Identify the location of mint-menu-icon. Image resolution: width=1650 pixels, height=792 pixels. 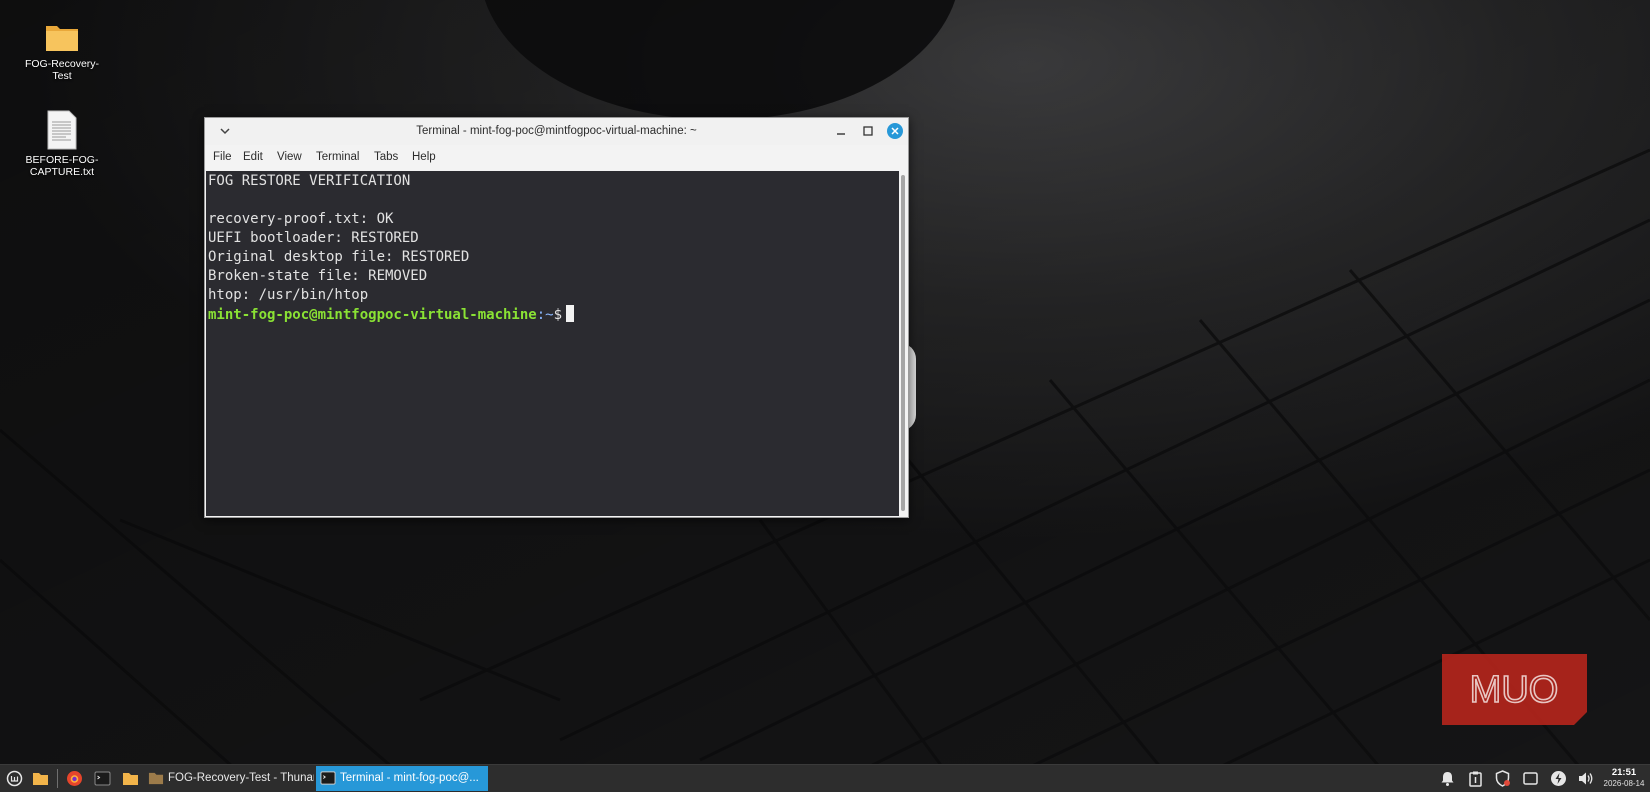
(14, 778).